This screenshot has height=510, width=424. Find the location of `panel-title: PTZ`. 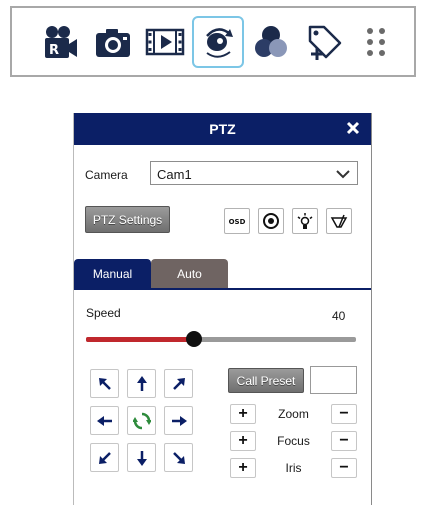

panel-title: PTZ is located at coordinates (222, 129).